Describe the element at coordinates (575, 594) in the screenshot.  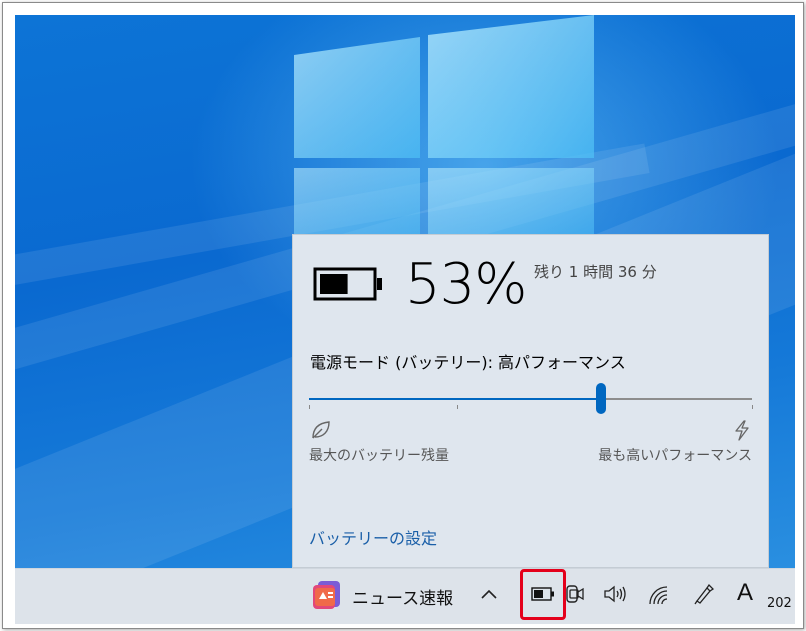
I see `meet-now-icon` at that location.